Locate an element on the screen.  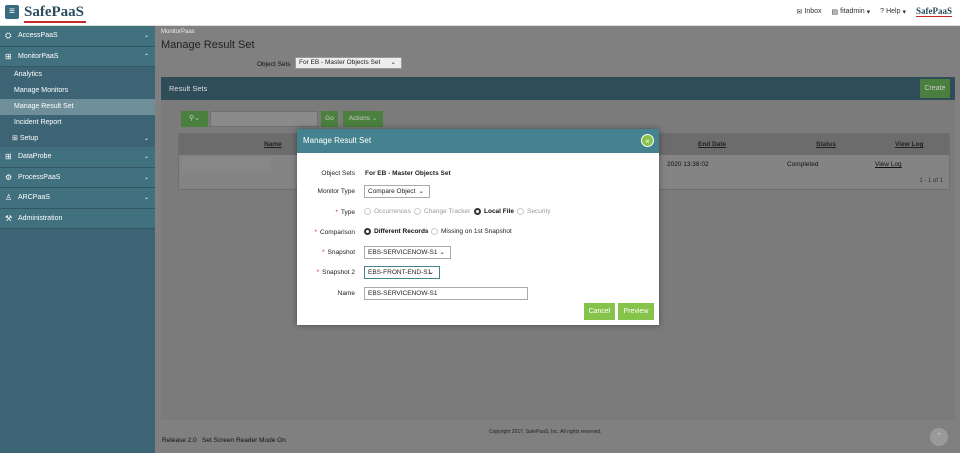
radio-label: Change Tracker is located at coordinates (447, 211).